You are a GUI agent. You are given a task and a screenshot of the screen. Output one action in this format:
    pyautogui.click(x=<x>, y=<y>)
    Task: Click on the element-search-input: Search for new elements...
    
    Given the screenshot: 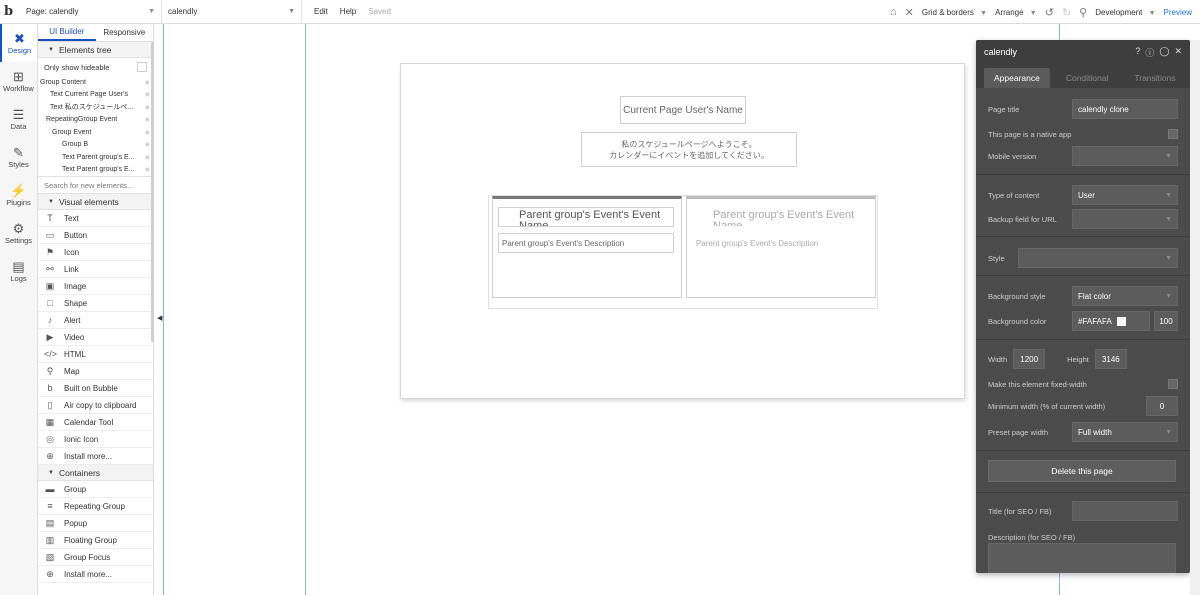 What is the action you would take?
    pyautogui.click(x=95, y=185)
    